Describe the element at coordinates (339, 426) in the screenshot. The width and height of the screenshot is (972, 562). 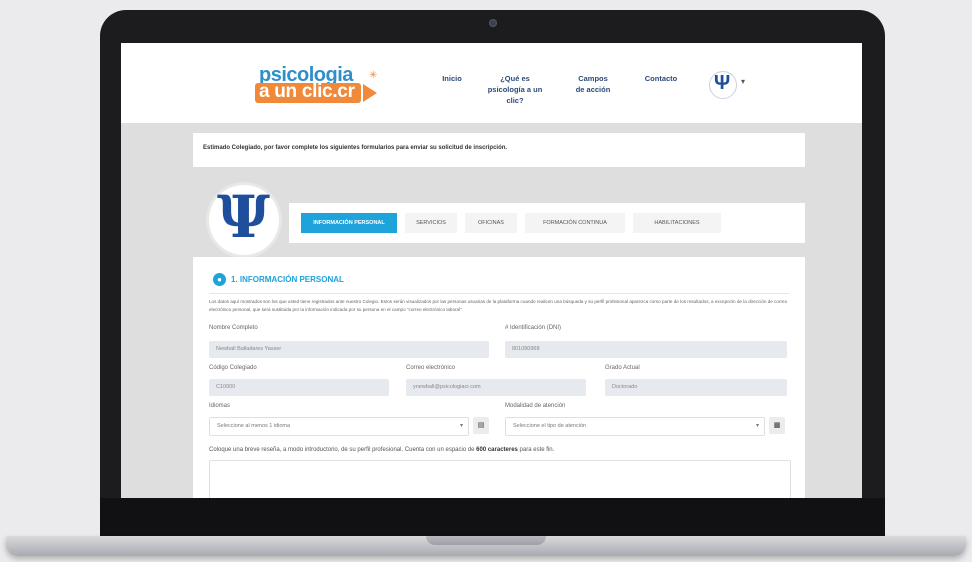
I see `idiomas-select: Seleccione al menos 1 idioma ▾` at that location.